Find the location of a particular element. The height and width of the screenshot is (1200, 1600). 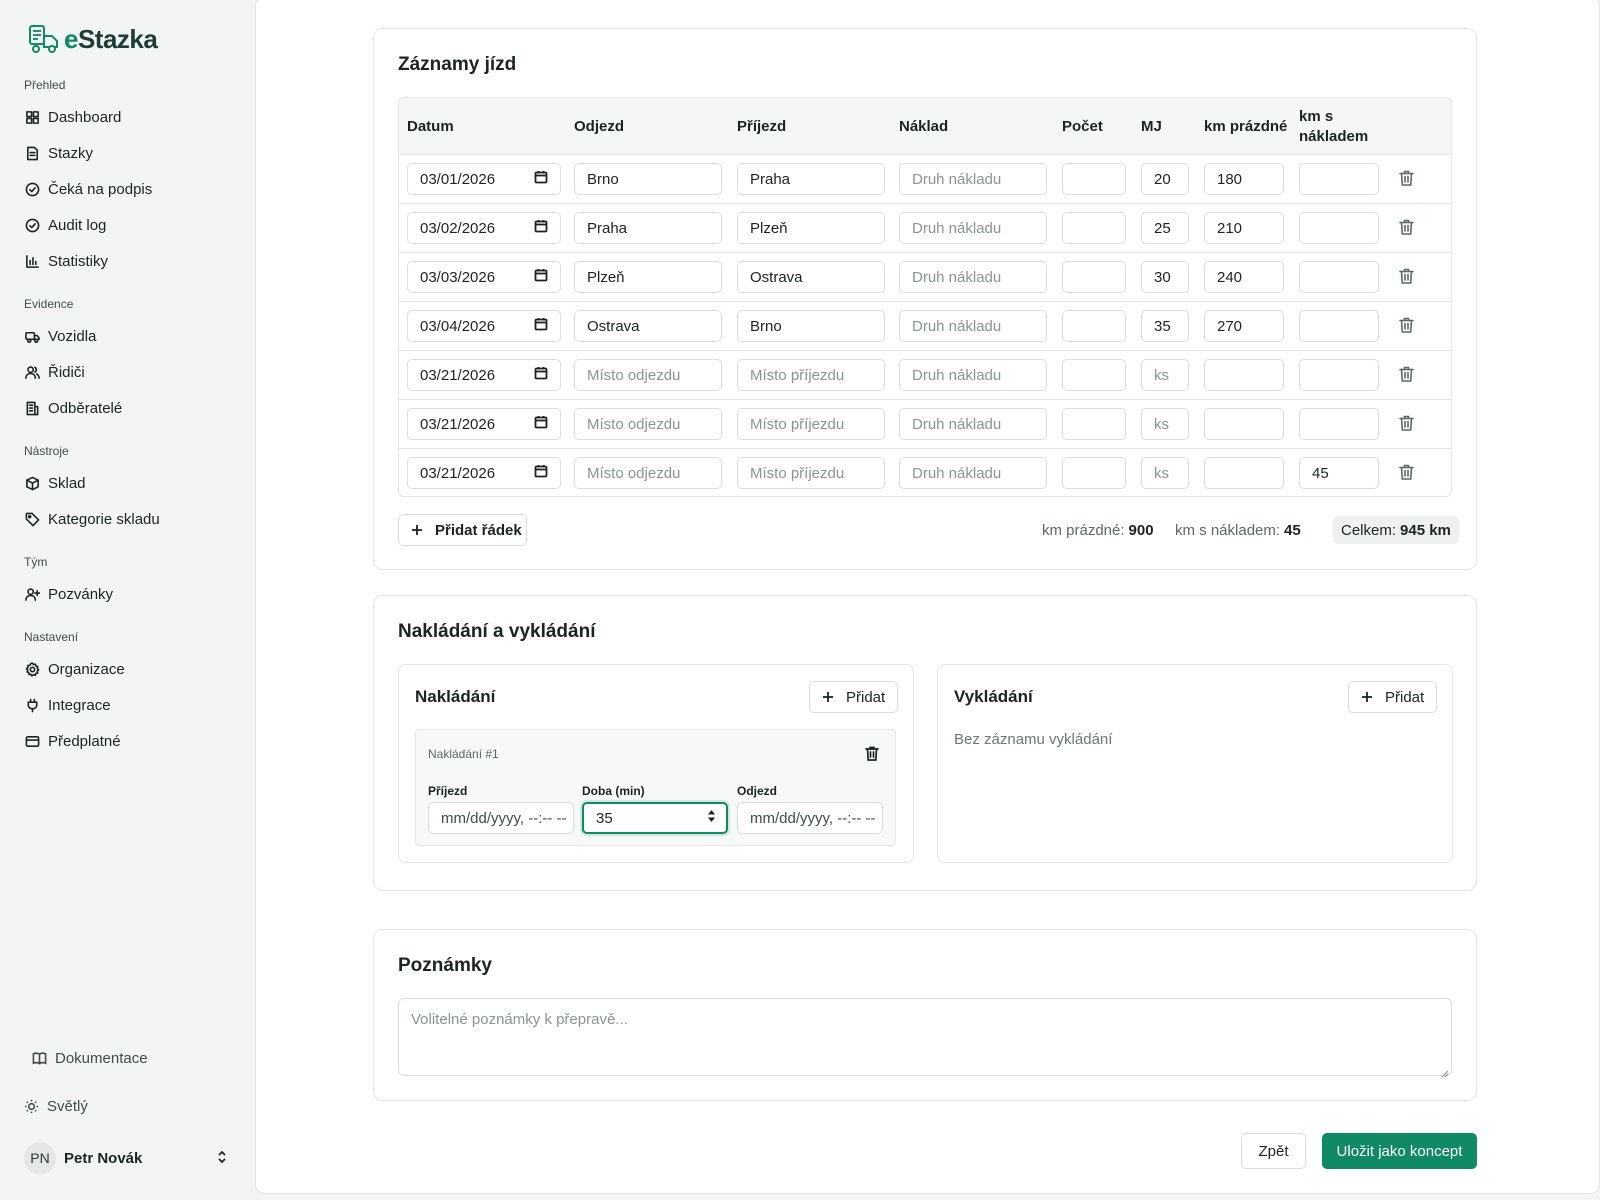

date-input: 03/04/2026 is located at coordinates (484, 326).